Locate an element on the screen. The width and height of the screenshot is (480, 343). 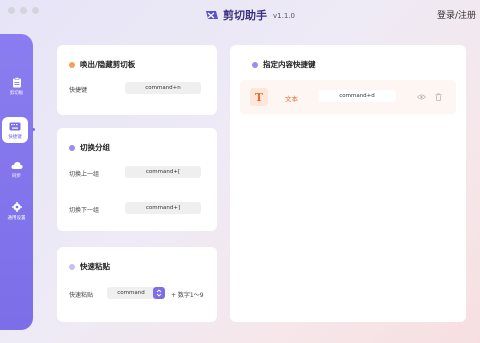
close-window-button is located at coordinates (11, 10).